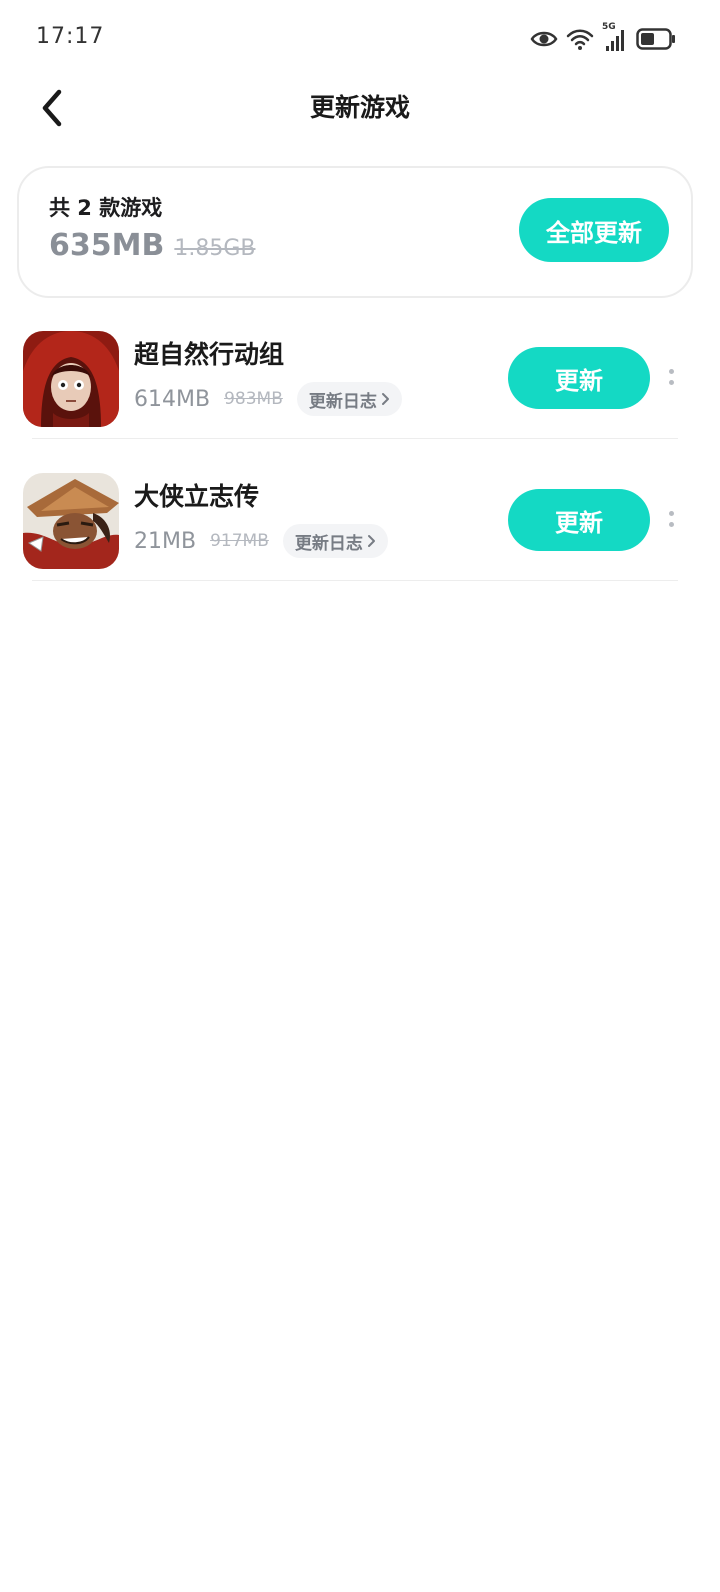 This screenshot has width=720, height=1592. I want to click on wifi-icon, so click(580, 39).